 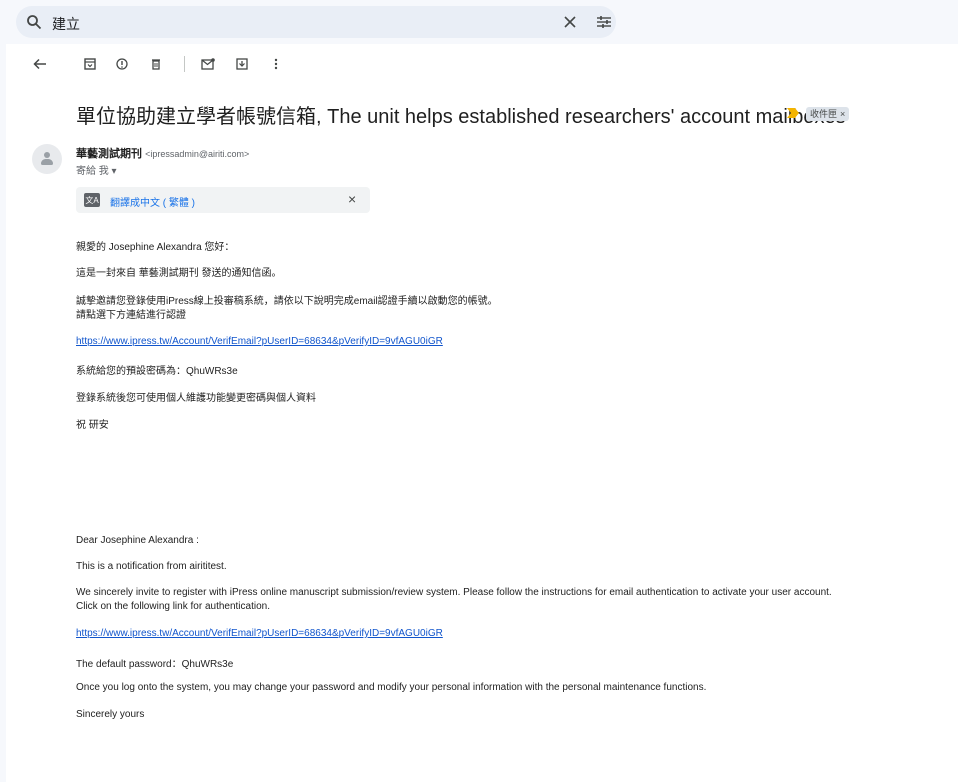 I want to click on delete-icon, so click(x=156, y=64).